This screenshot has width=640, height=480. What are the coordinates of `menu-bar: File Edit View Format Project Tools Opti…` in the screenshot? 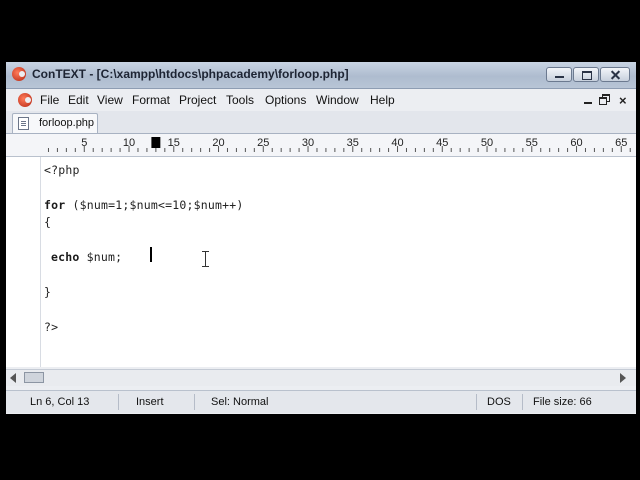 It's located at (321, 100).